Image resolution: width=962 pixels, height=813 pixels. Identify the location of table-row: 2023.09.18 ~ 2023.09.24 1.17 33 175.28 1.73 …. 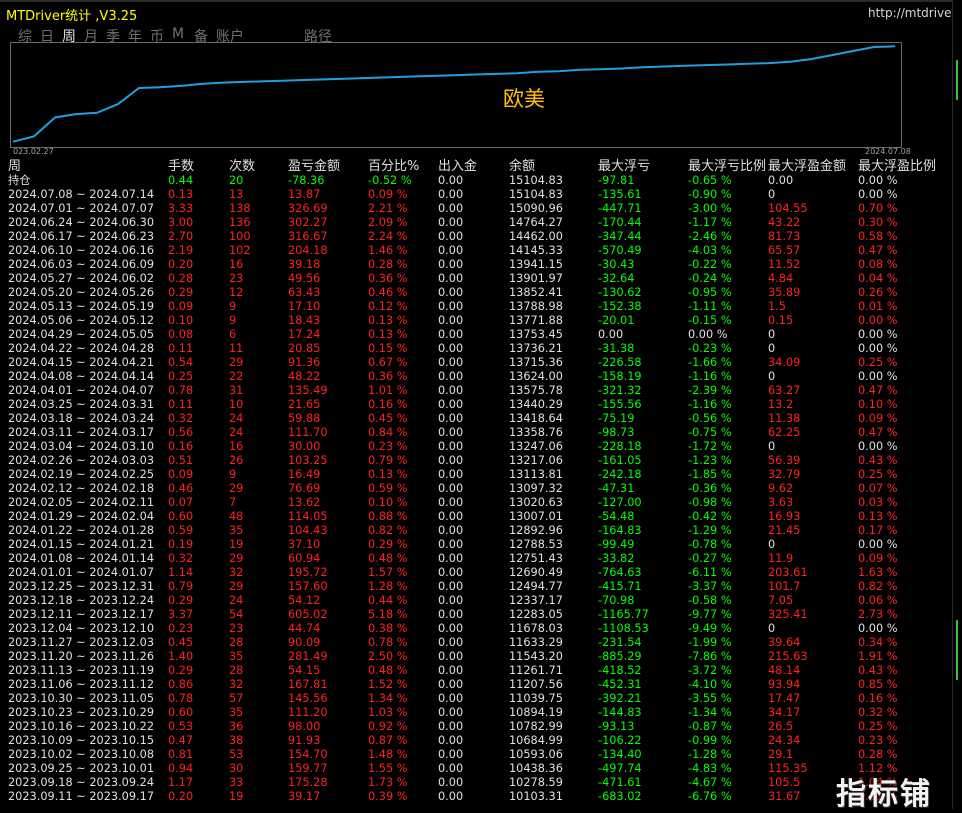
(476, 783).